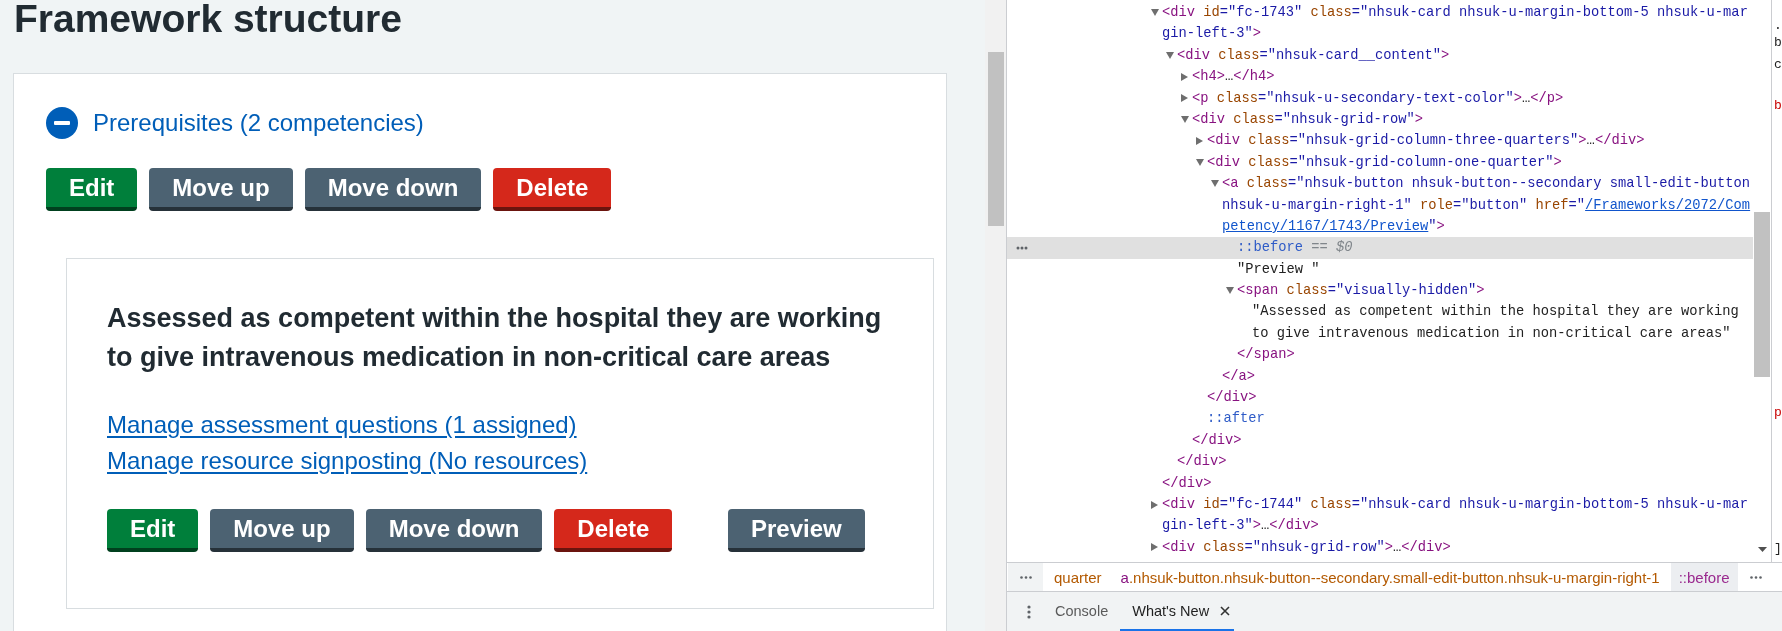 The image size is (1782, 631). Describe the element at coordinates (1762, 549) in the screenshot. I see `scroll-down-arrow-icon` at that location.